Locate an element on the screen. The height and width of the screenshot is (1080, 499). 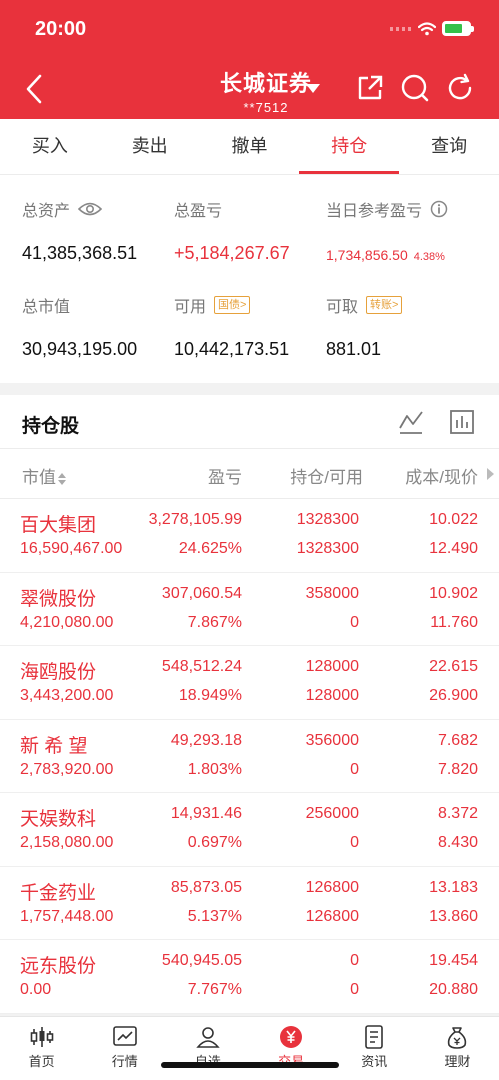
available-cell: 可用 国债> 10,442,173.51 is located at coordinates (231, 326).